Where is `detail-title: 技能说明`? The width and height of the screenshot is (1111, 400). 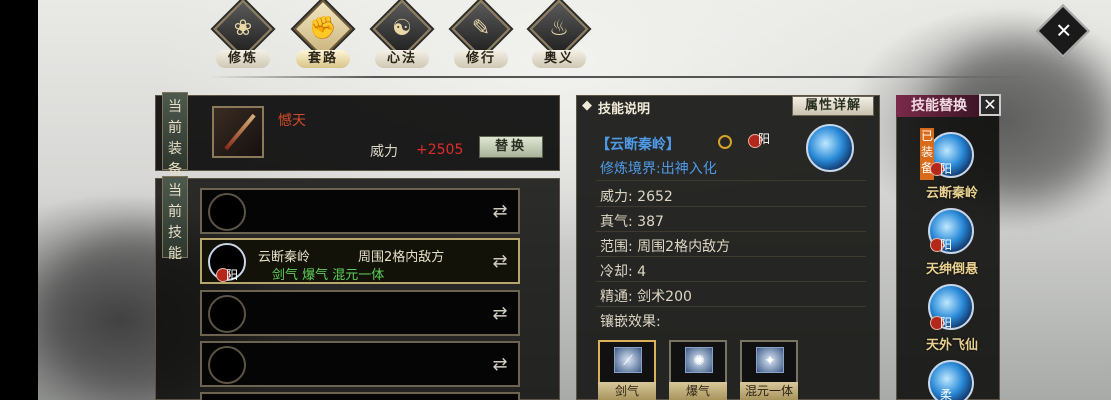
detail-title: 技能说明 is located at coordinates (624, 109).